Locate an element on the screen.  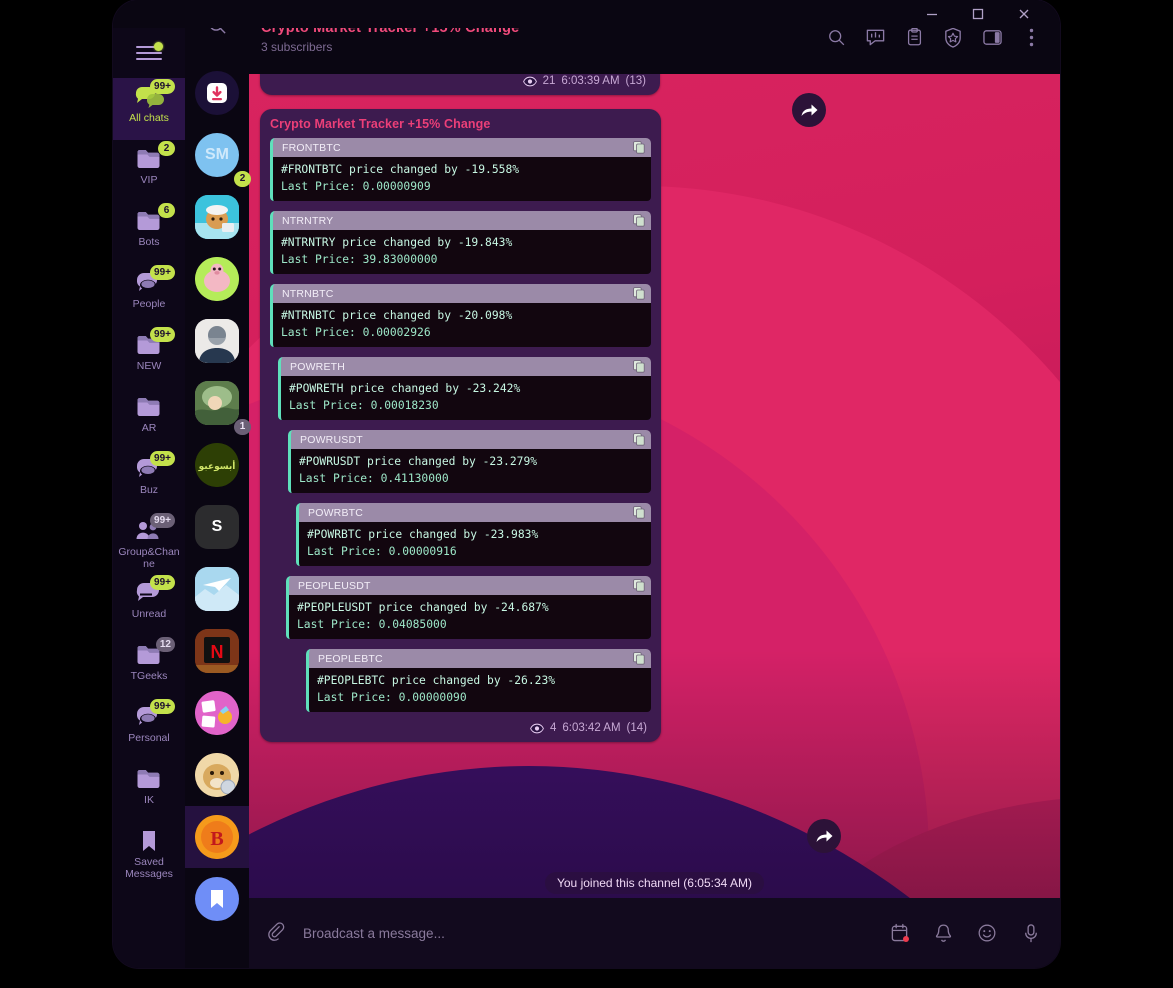
avatar: N is located at coordinates (217, 651).